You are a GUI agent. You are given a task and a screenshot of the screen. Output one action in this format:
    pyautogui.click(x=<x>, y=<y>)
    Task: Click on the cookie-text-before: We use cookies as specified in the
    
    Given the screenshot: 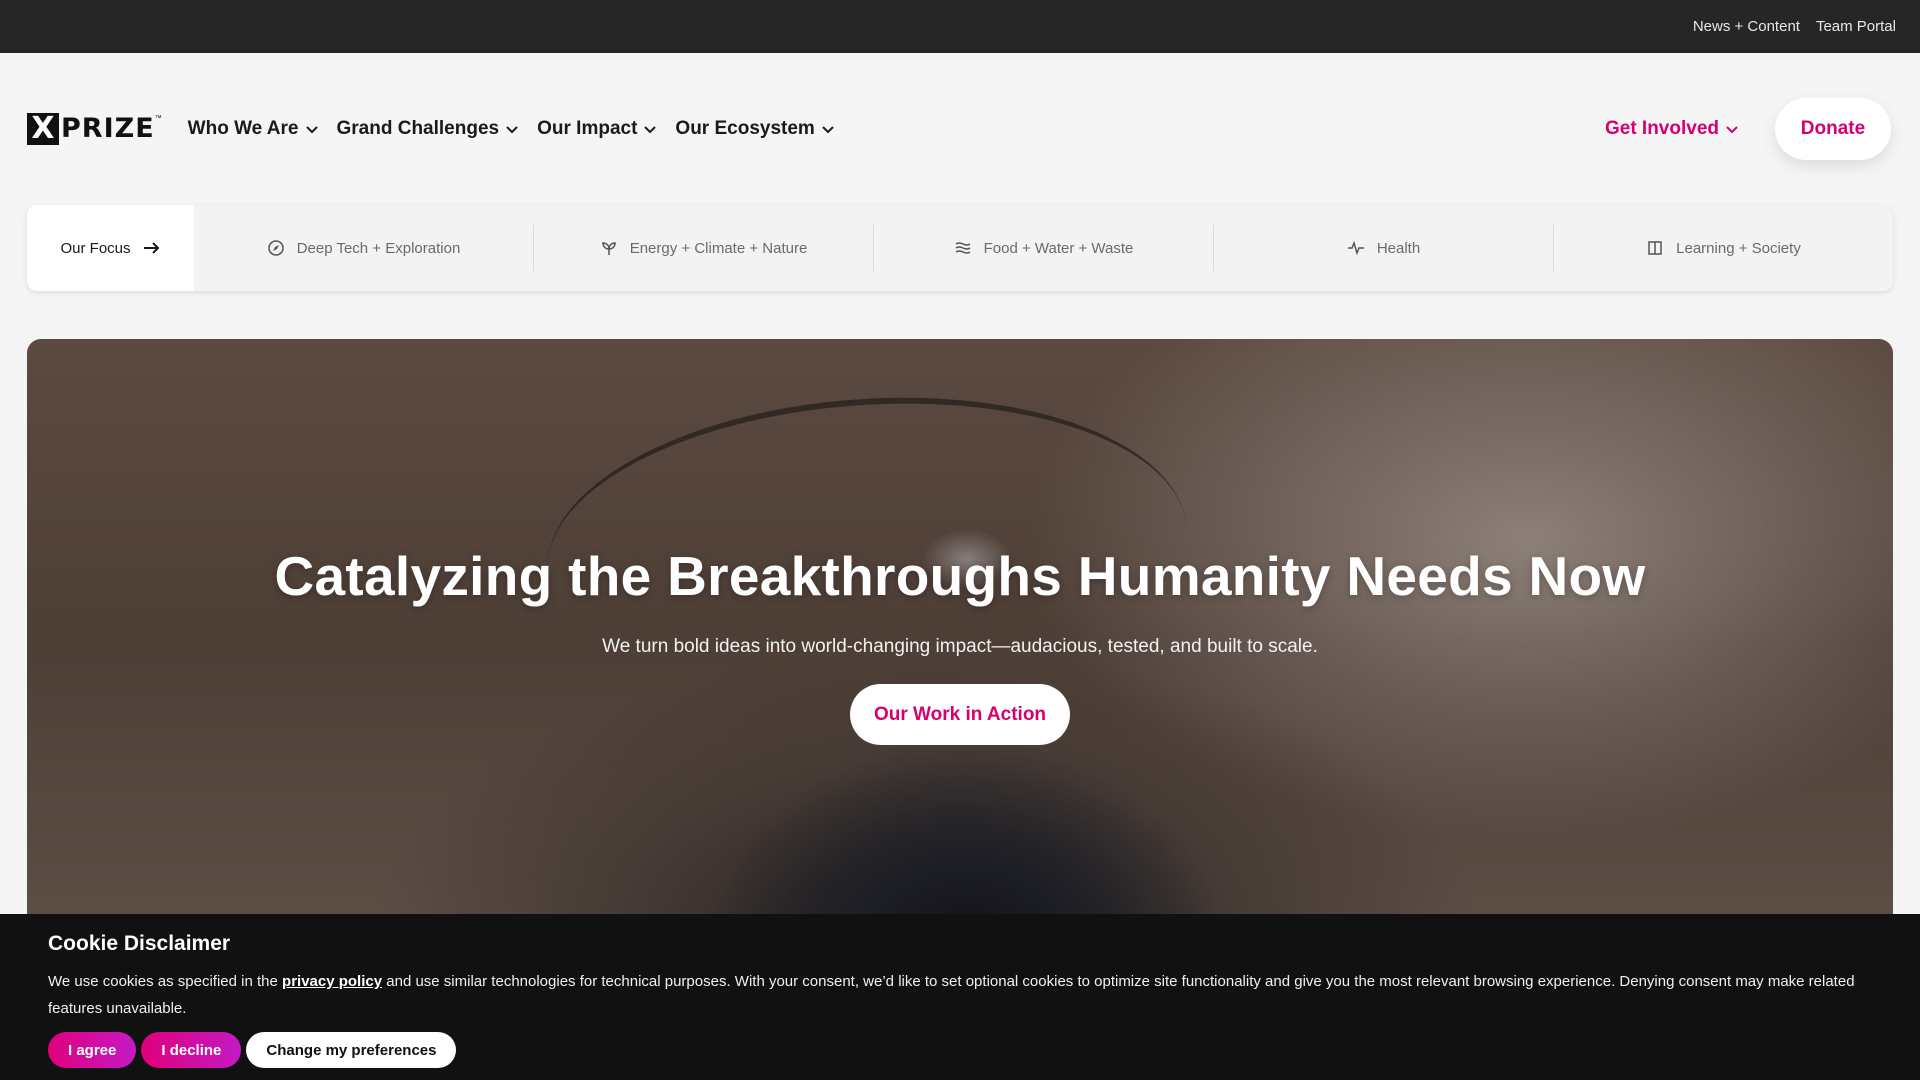 What is the action you would take?
    pyautogui.click(x=165, y=981)
    